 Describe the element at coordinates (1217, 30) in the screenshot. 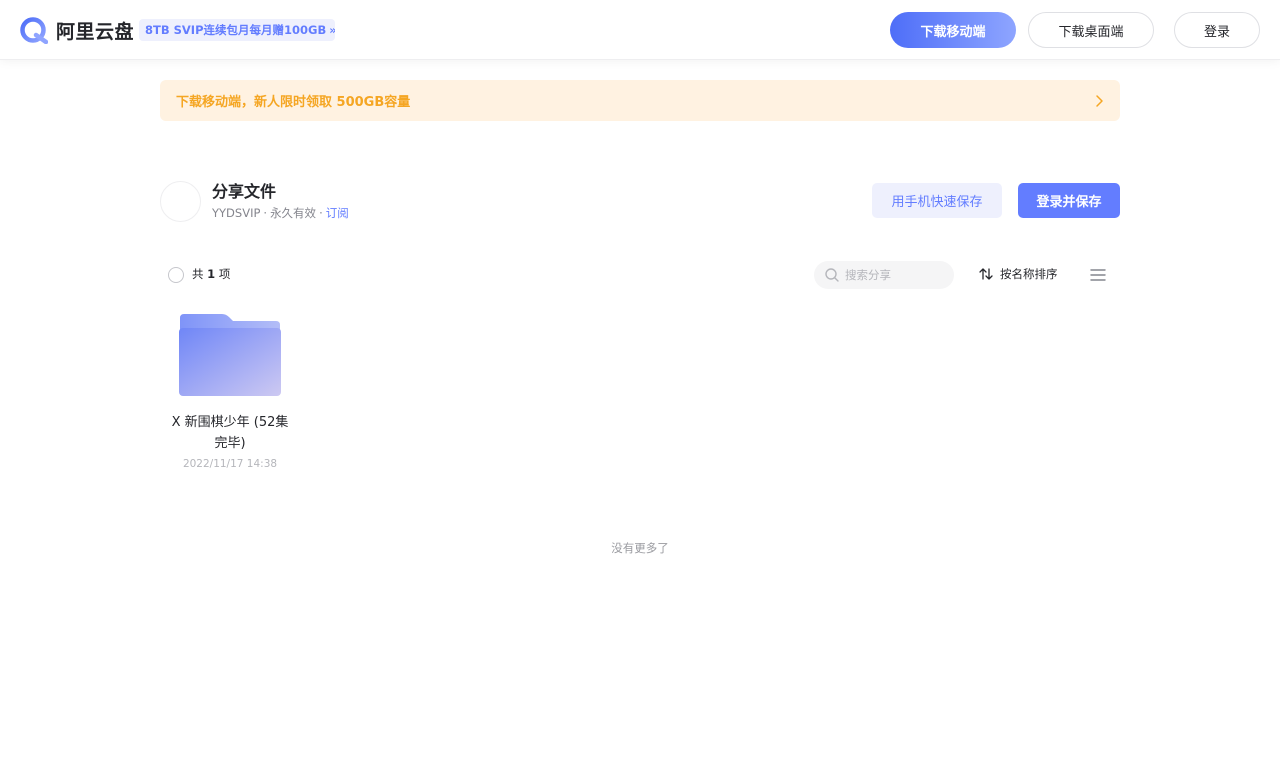

I see `login-button: 登录` at that location.